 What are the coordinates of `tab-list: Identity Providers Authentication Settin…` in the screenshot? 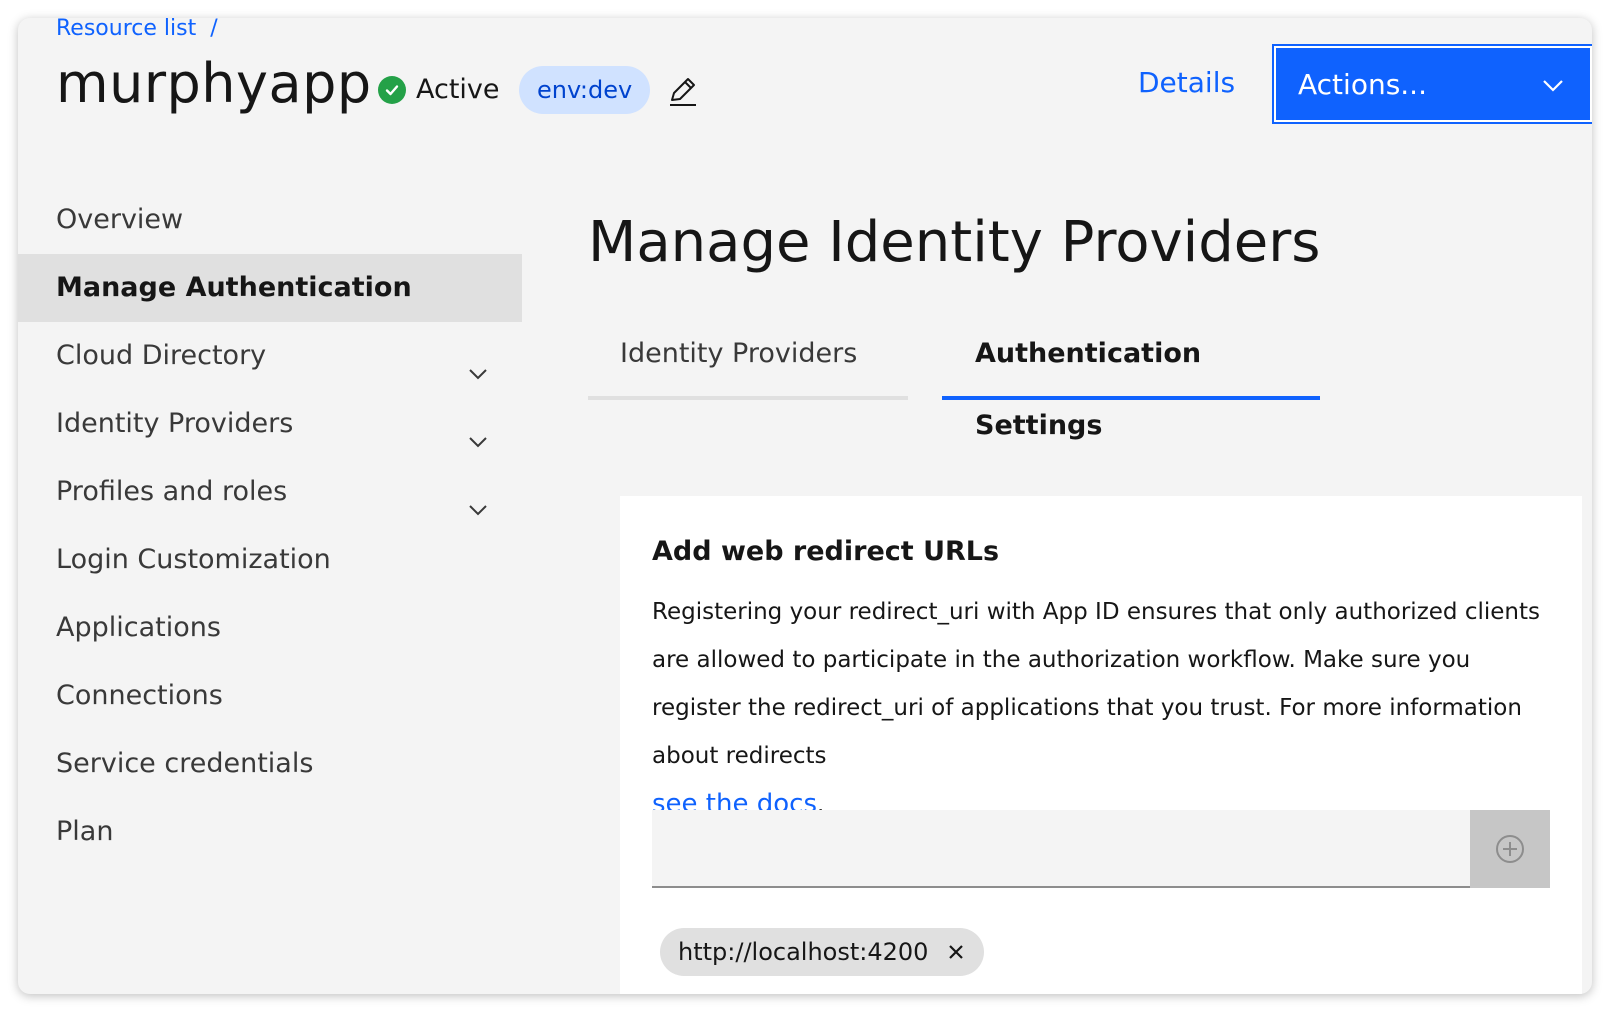 It's located at (963, 379).